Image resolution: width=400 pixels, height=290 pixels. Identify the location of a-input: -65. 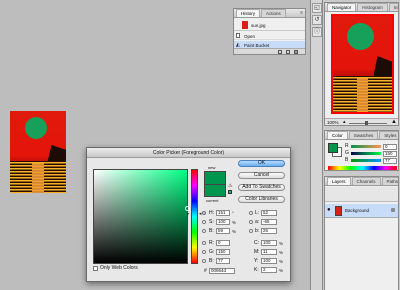
(269, 222).